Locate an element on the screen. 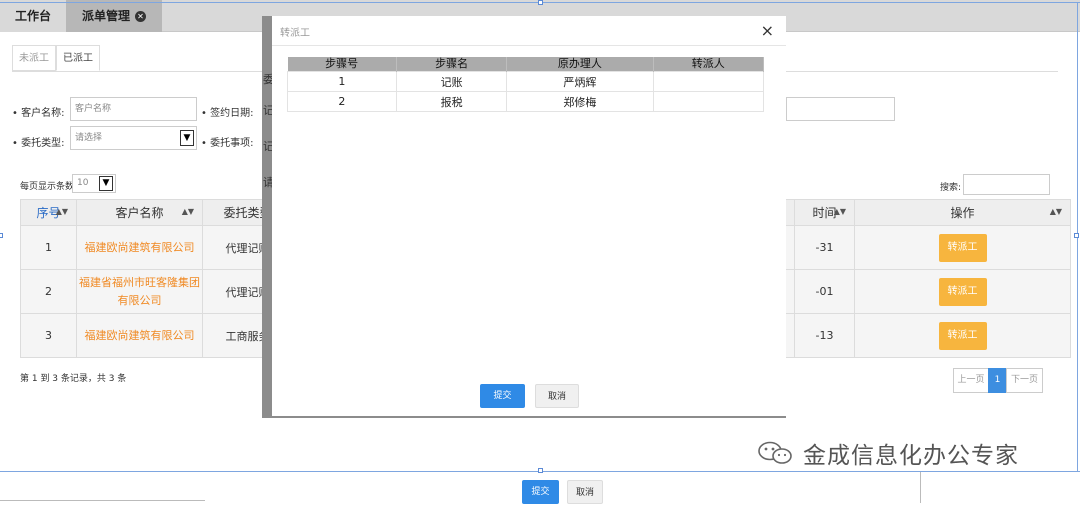  bottom-cancel-button: 取消 is located at coordinates (585, 492).